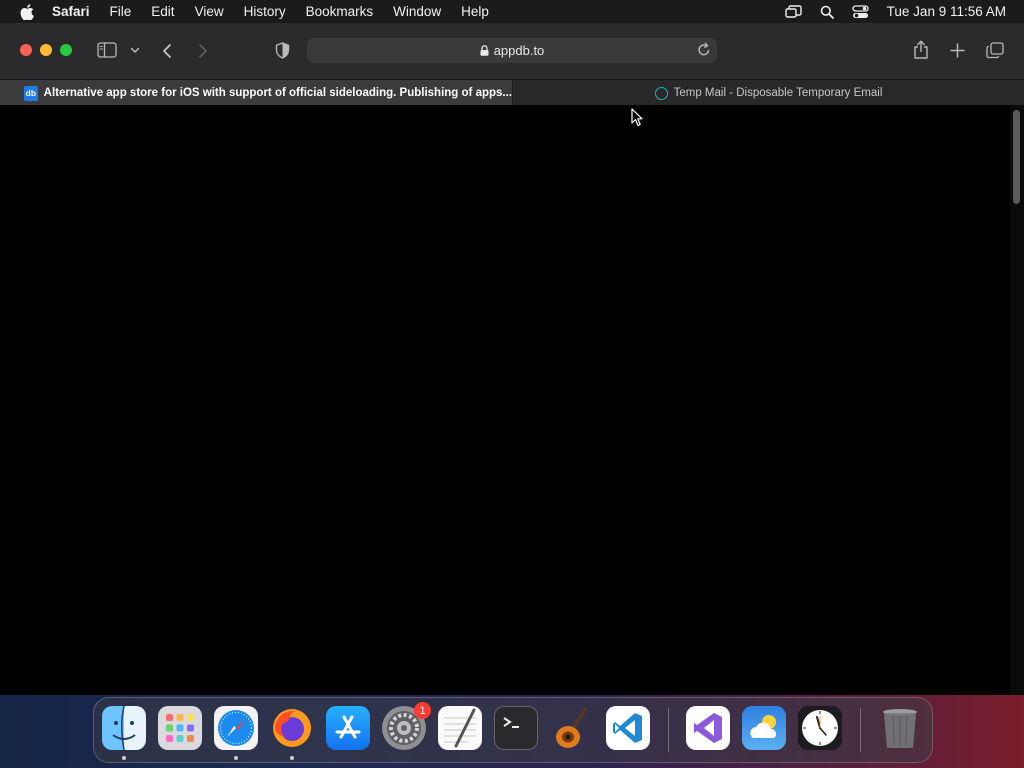 This screenshot has height=768, width=1024. What do you see at coordinates (860, 11) in the screenshot?
I see `control-center-icon` at bounding box center [860, 11].